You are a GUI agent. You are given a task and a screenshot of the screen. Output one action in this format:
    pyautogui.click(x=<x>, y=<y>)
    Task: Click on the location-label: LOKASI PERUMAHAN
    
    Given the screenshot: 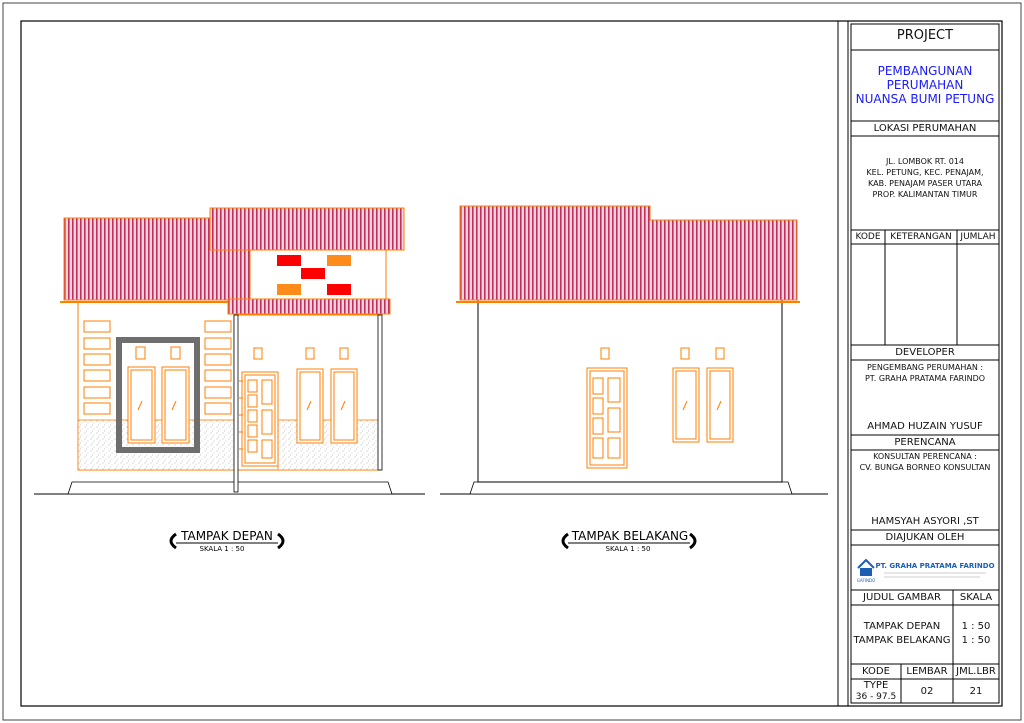 What is the action you would take?
    pyautogui.click(x=925, y=128)
    